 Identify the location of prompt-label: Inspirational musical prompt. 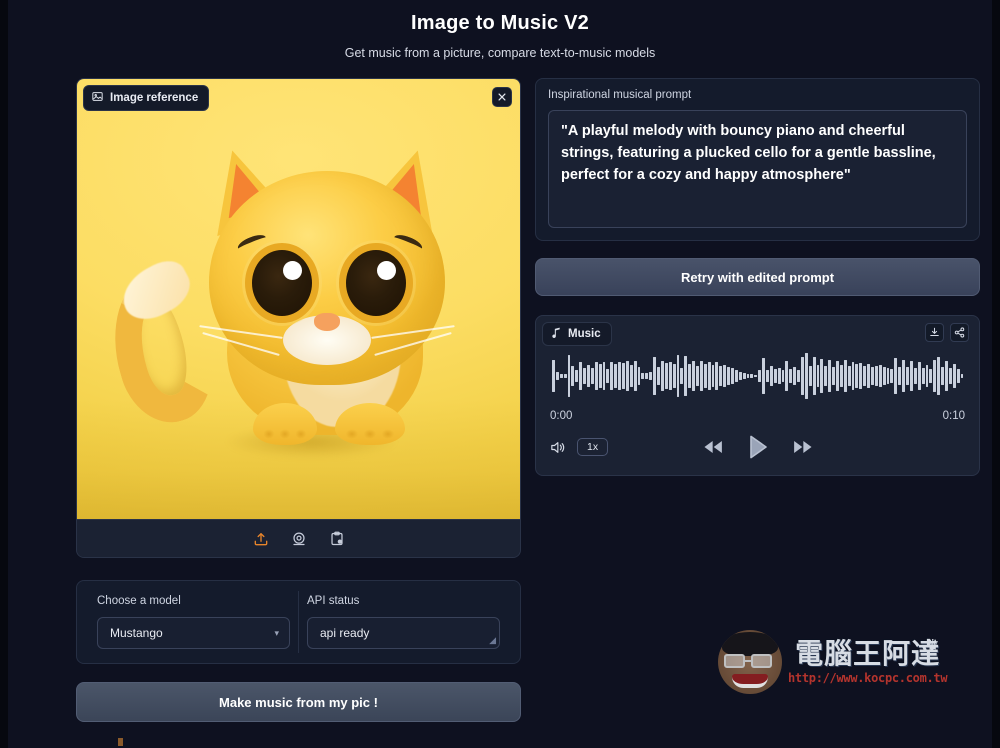
(620, 95).